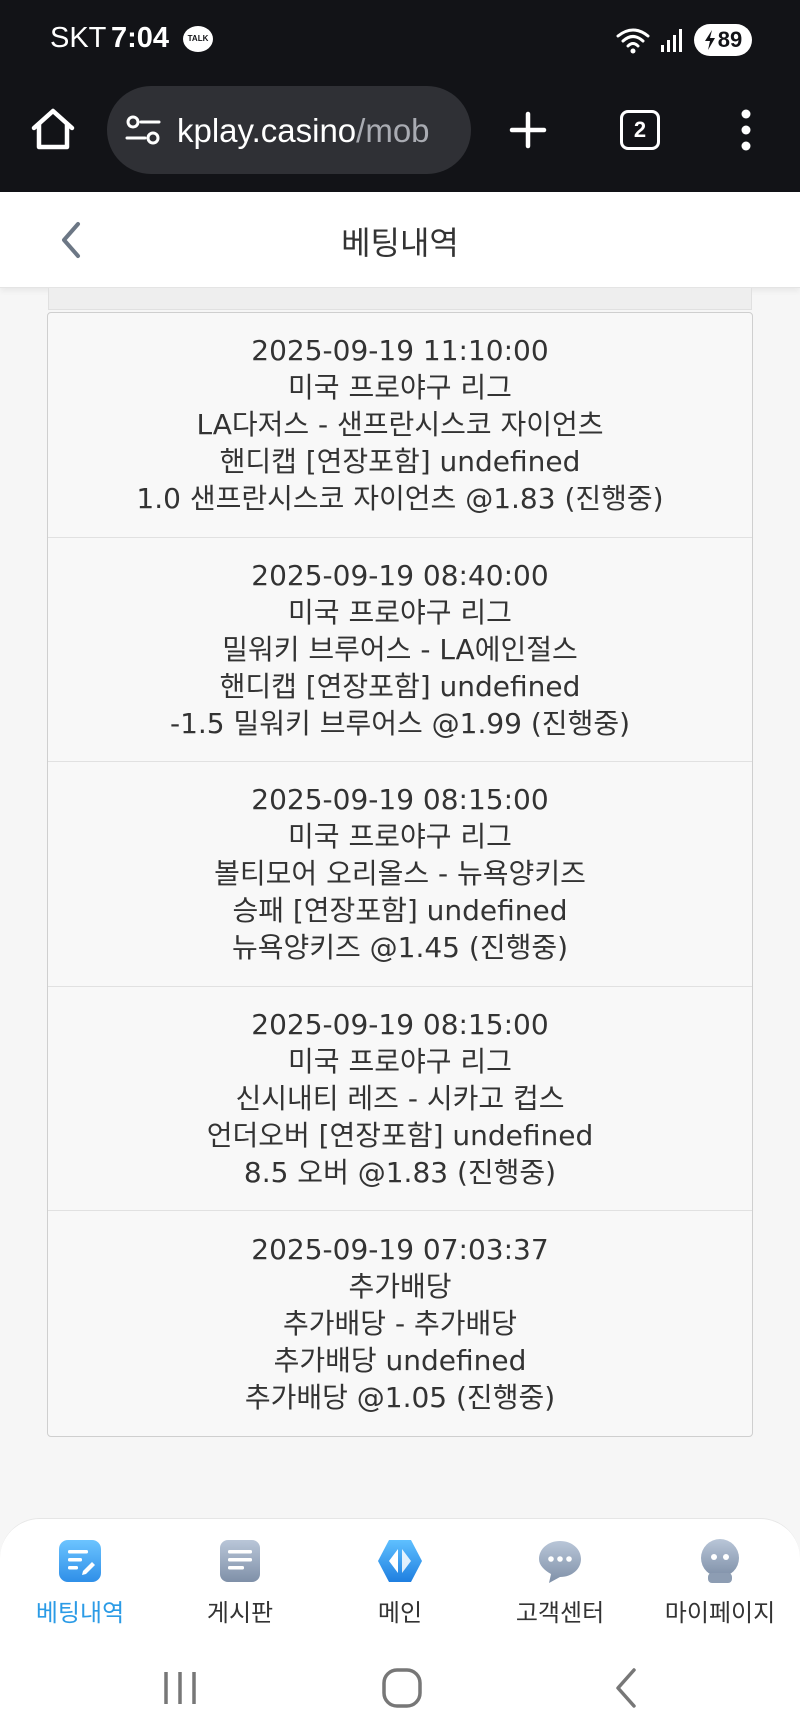 Image resolution: width=800 pixels, height=1734 pixels. What do you see at coordinates (393, 130) in the screenshot?
I see `url-path: /mob` at bounding box center [393, 130].